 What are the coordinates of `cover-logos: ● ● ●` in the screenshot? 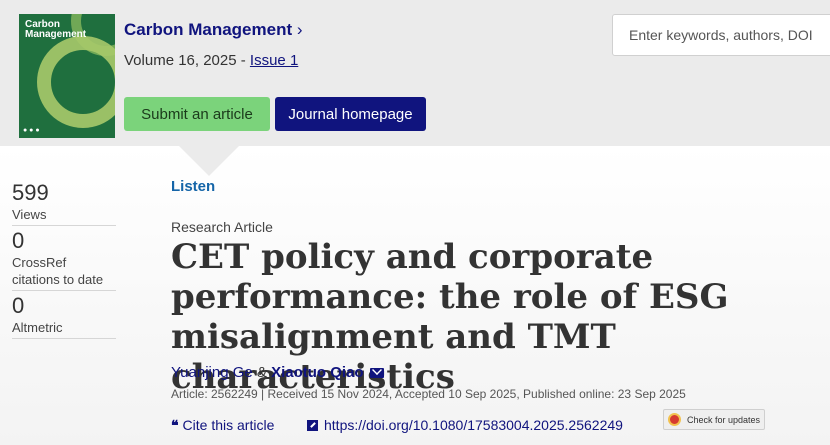 It's located at (31, 130).